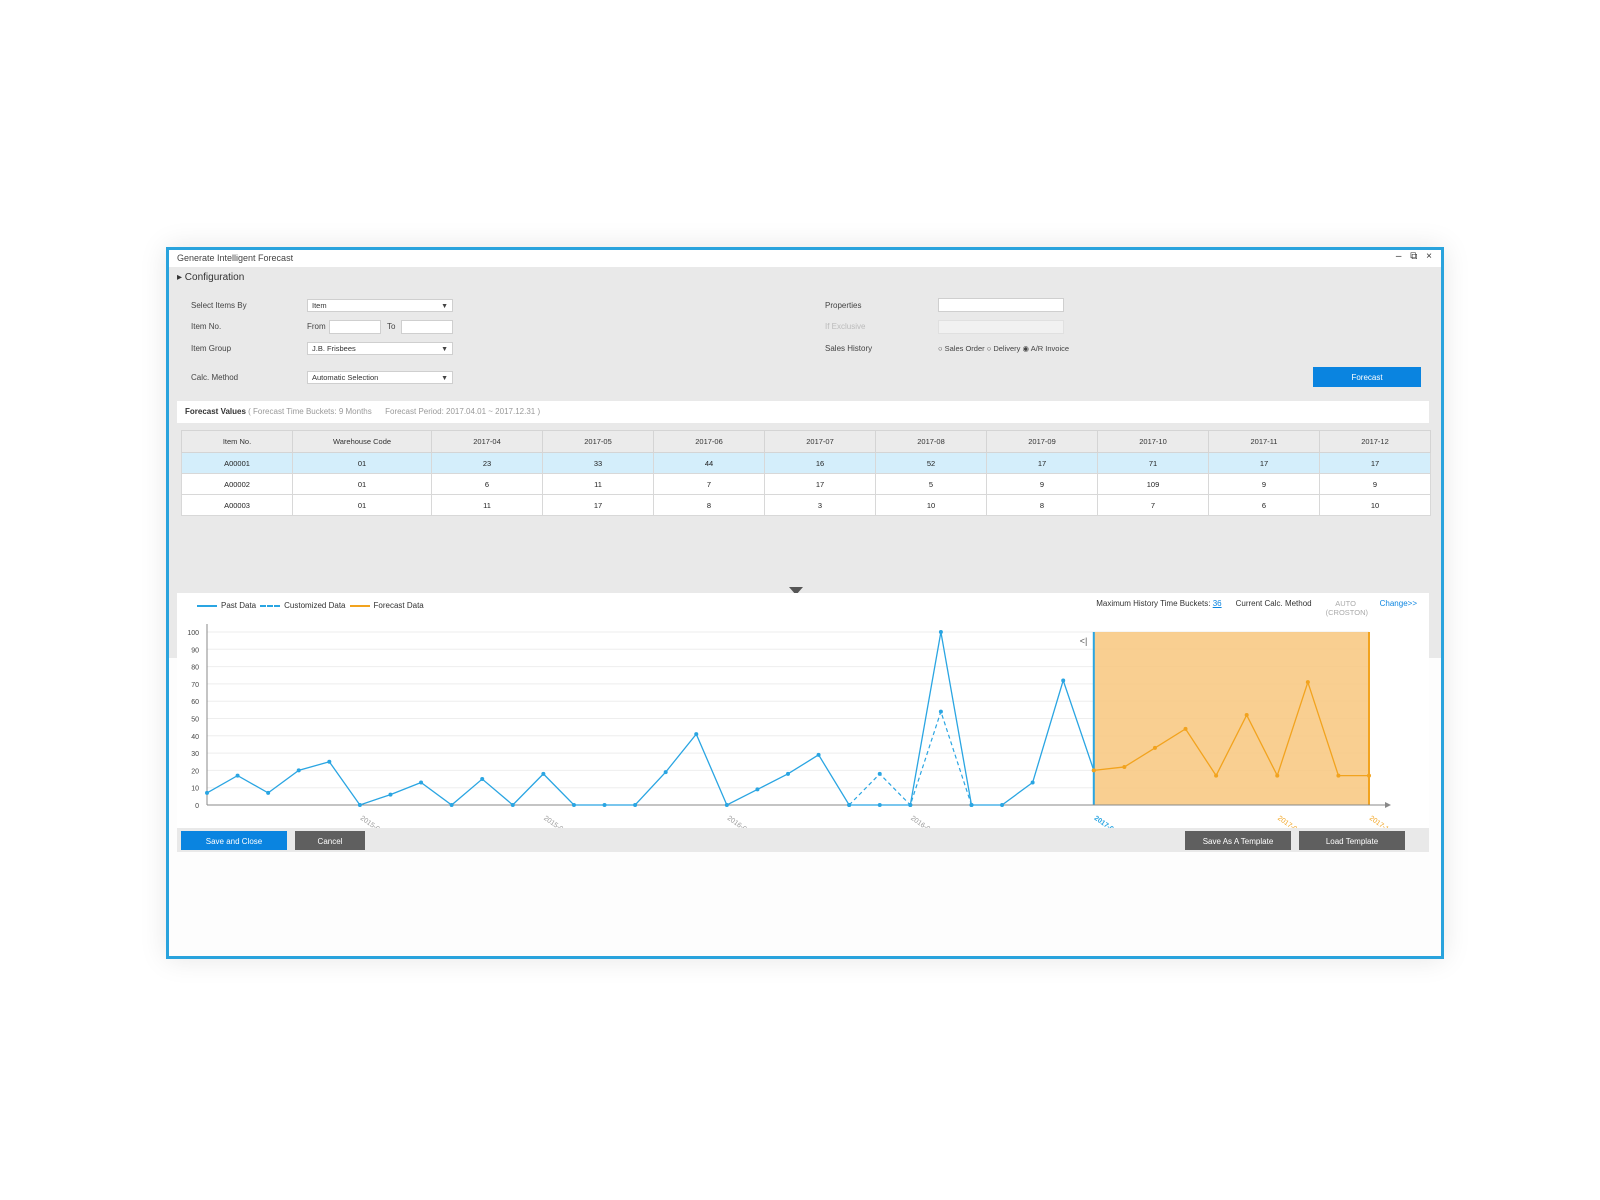 The height and width of the screenshot is (1200, 1600). What do you see at coordinates (237, 484) in the screenshot?
I see `table-cell: A00002` at bounding box center [237, 484].